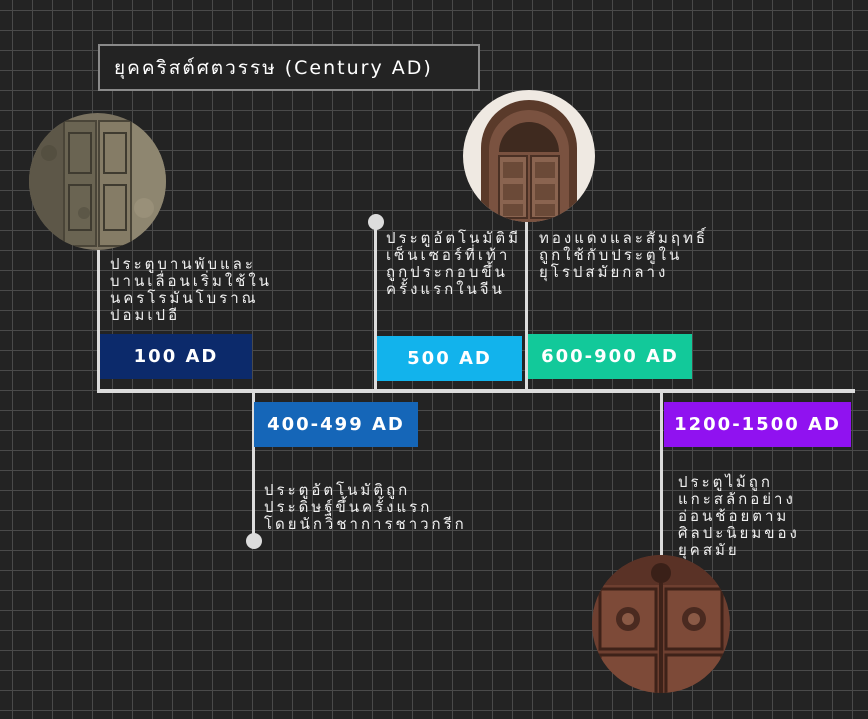 Image resolution: width=868 pixels, height=719 pixels. What do you see at coordinates (661, 477) in the screenshot?
I see `connector-1200ad` at bounding box center [661, 477].